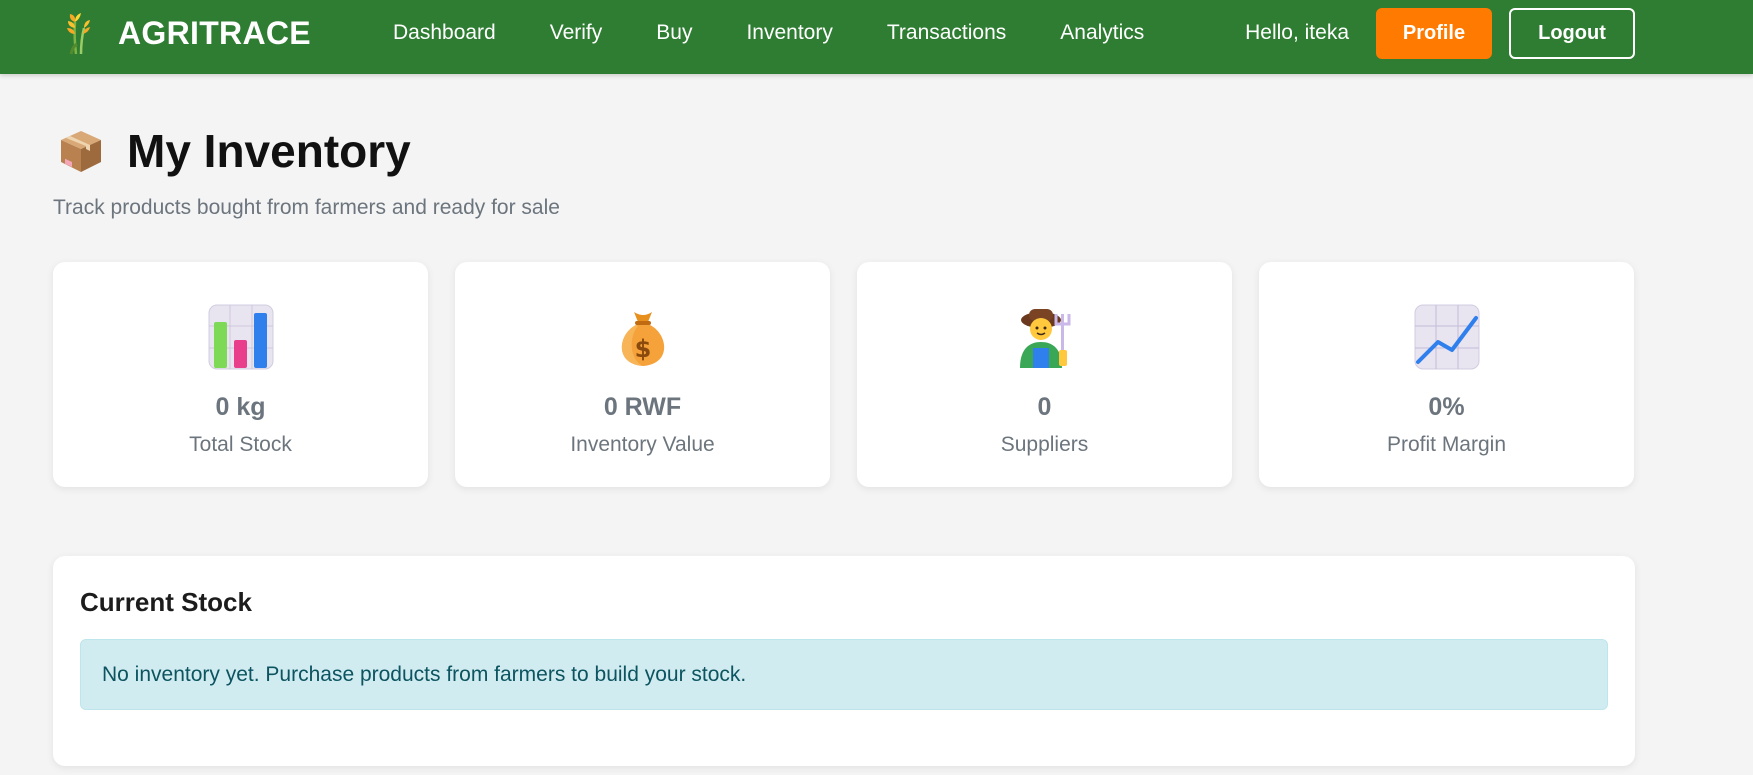 This screenshot has height=775, width=1753. I want to click on package-icon, so click(81, 151).